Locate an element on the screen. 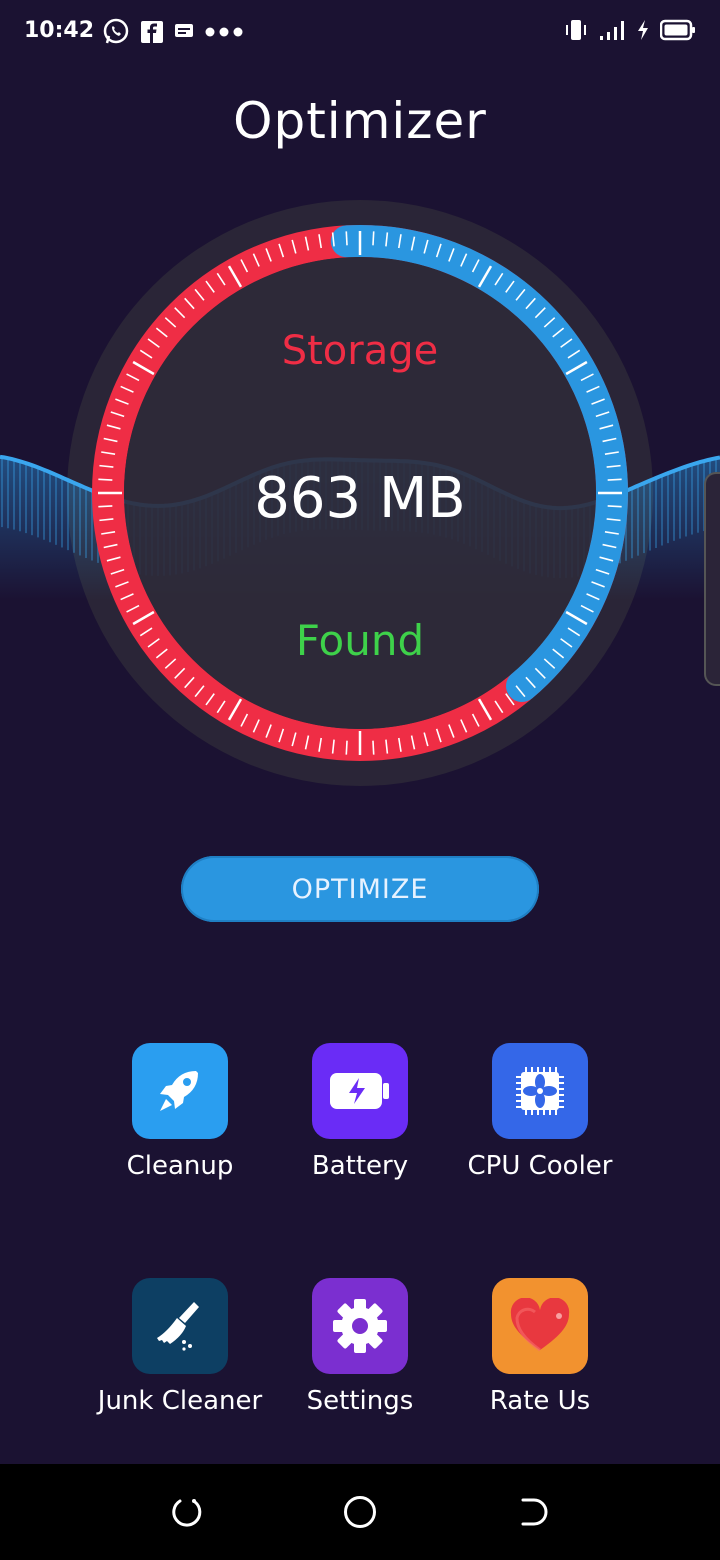 Image resolution: width=720 pixels, height=1560 pixels. charging-icon is located at coordinates (643, 30).